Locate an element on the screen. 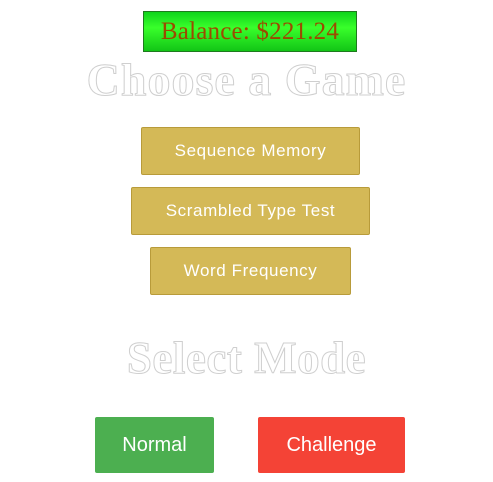 This screenshot has height=482, width=493. choose-game-heading: Choose a Game is located at coordinates (246, 79).